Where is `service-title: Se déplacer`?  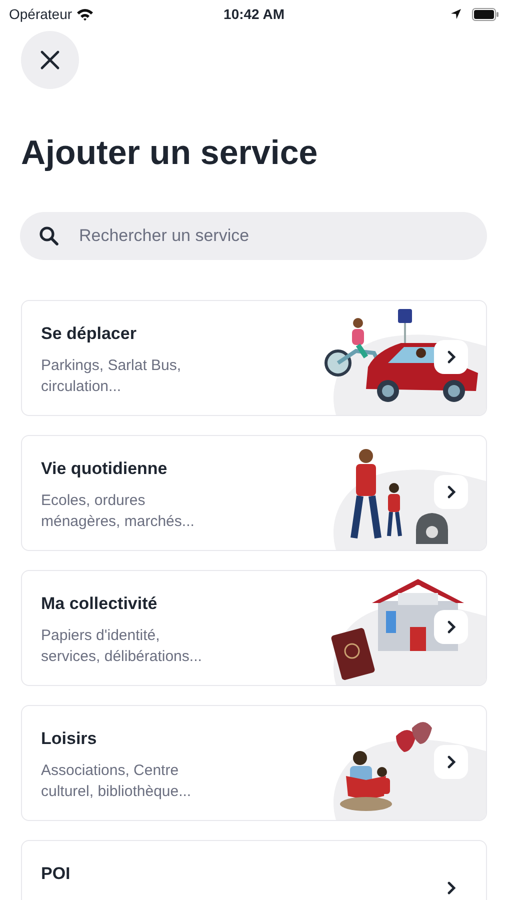
service-title: Se déplacer is located at coordinates (88, 334).